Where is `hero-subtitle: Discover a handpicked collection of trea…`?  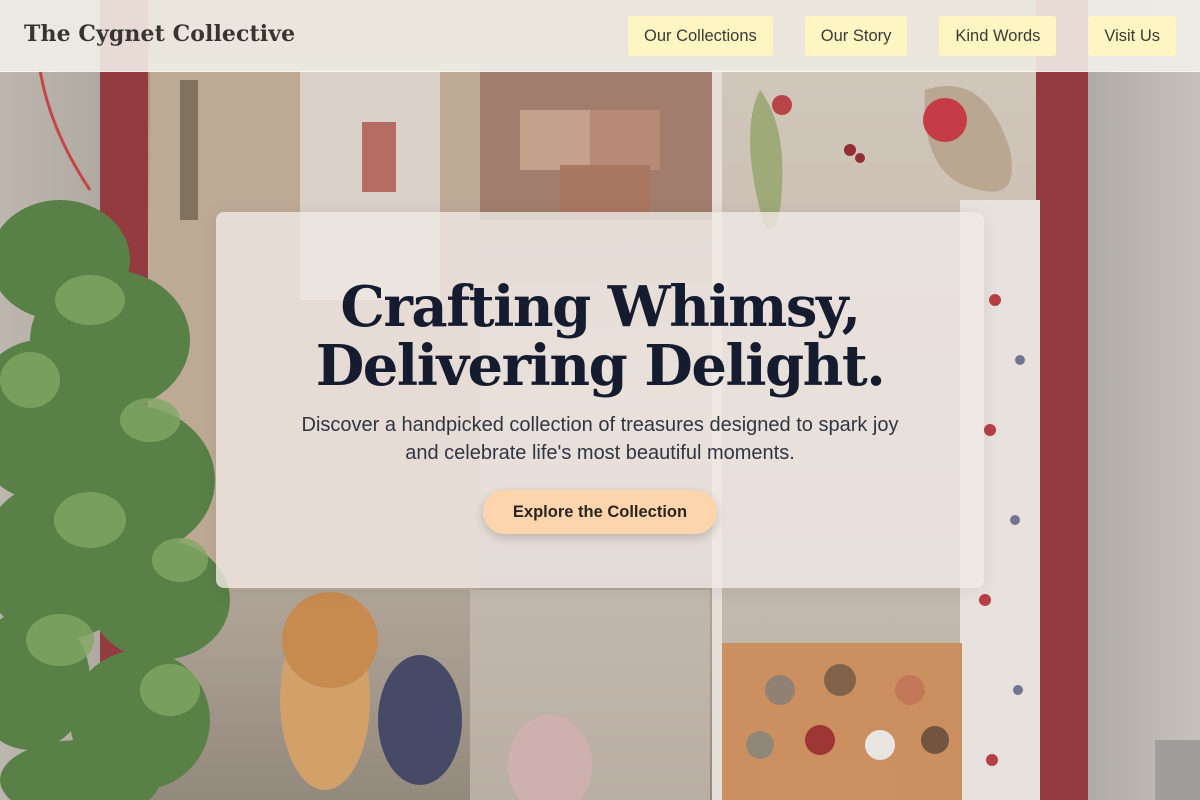 hero-subtitle: Discover a handpicked collection of trea… is located at coordinates (600, 439).